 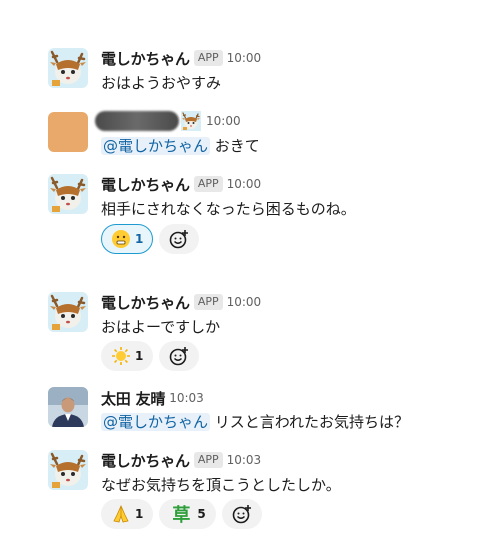 What do you see at coordinates (161, 327) in the screenshot?
I see `message-text: おはよーですしか` at bounding box center [161, 327].